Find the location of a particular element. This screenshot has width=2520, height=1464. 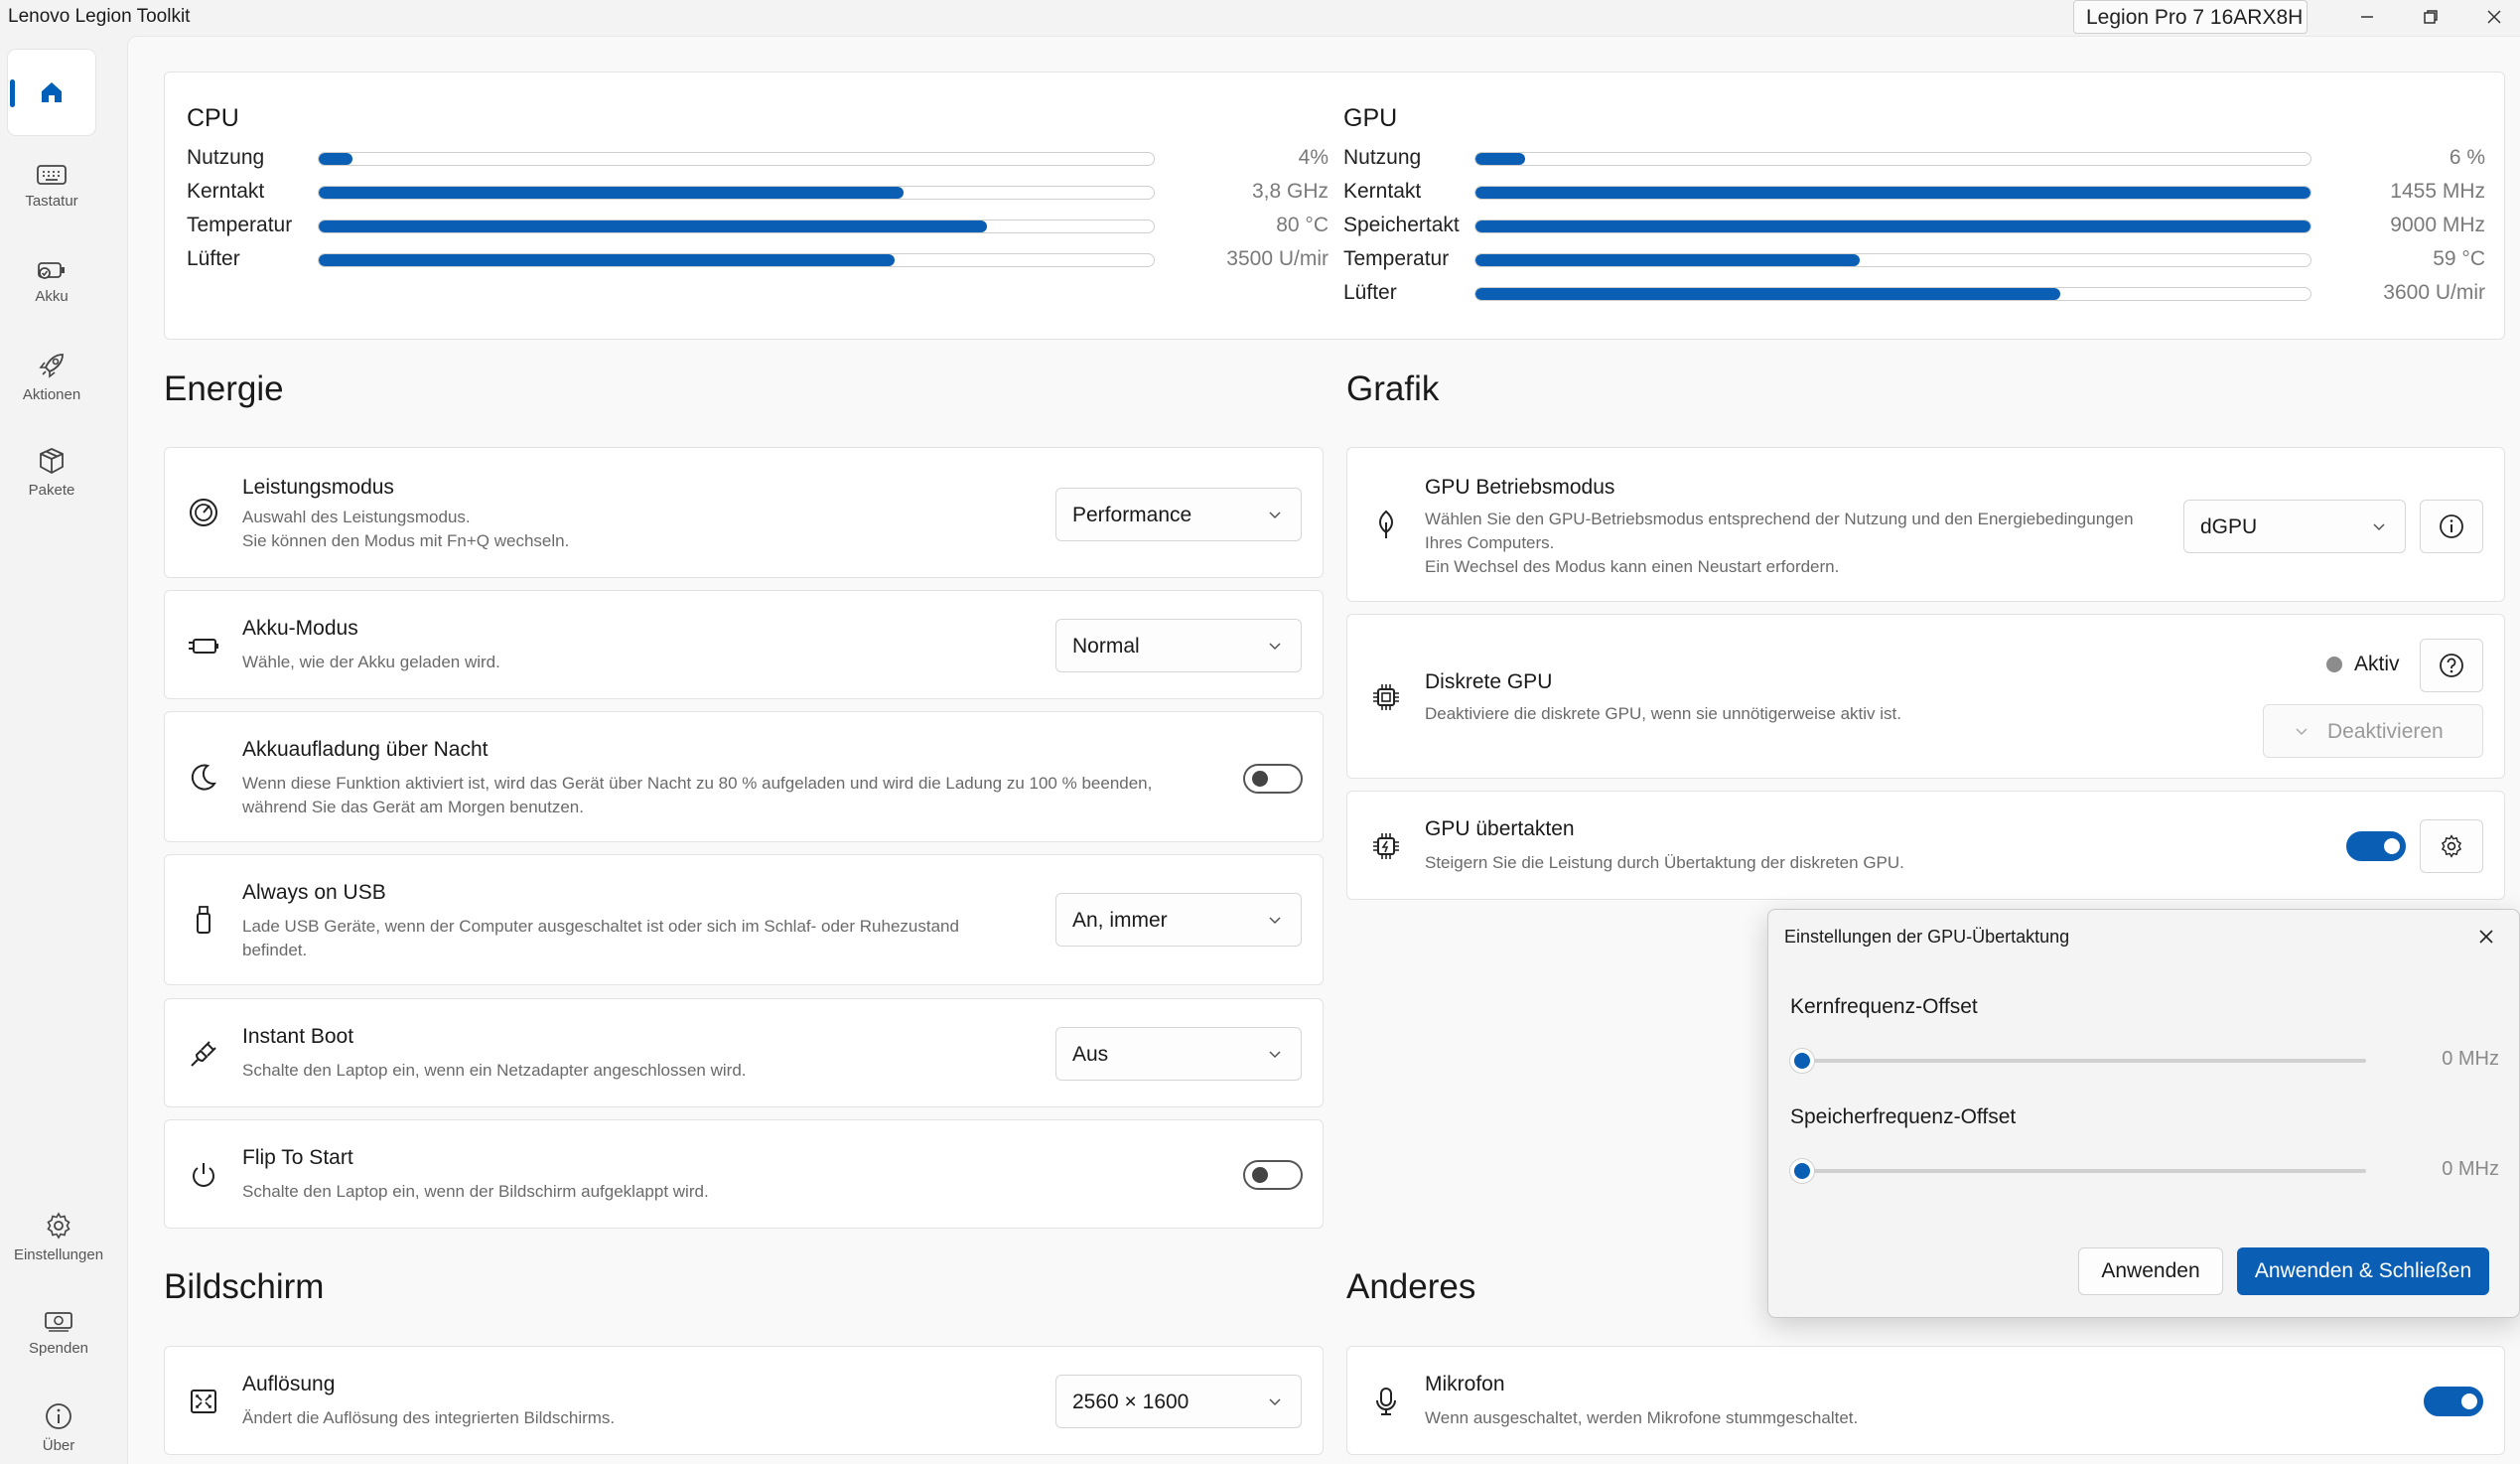

microphone-title: Mikrofon is located at coordinates (1465, 1384).